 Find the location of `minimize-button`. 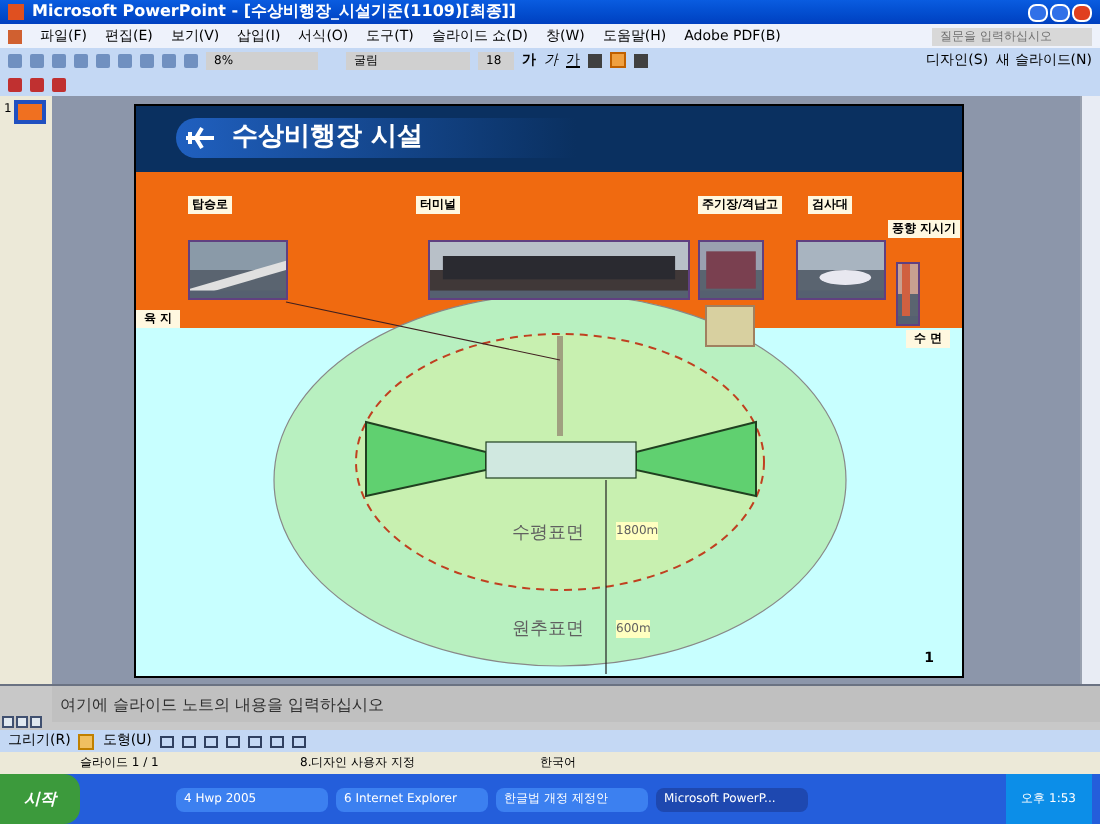

minimize-button is located at coordinates (1038, 12).